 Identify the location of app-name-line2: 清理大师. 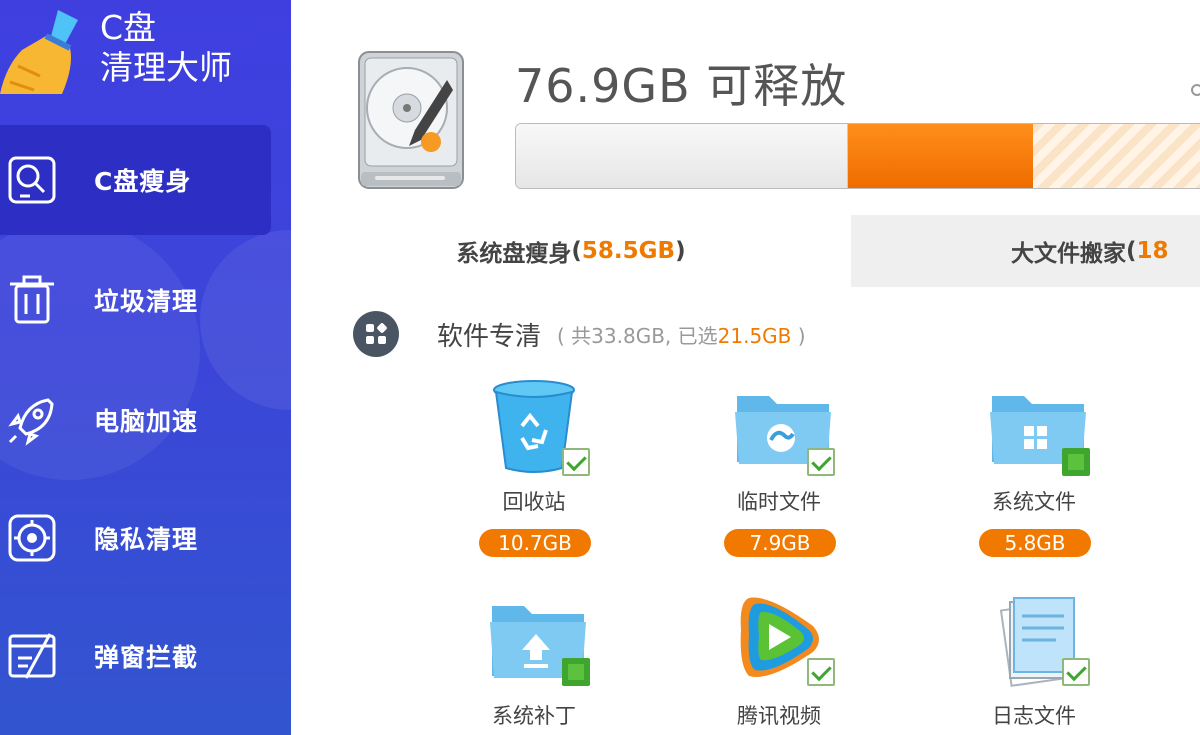
(166, 67).